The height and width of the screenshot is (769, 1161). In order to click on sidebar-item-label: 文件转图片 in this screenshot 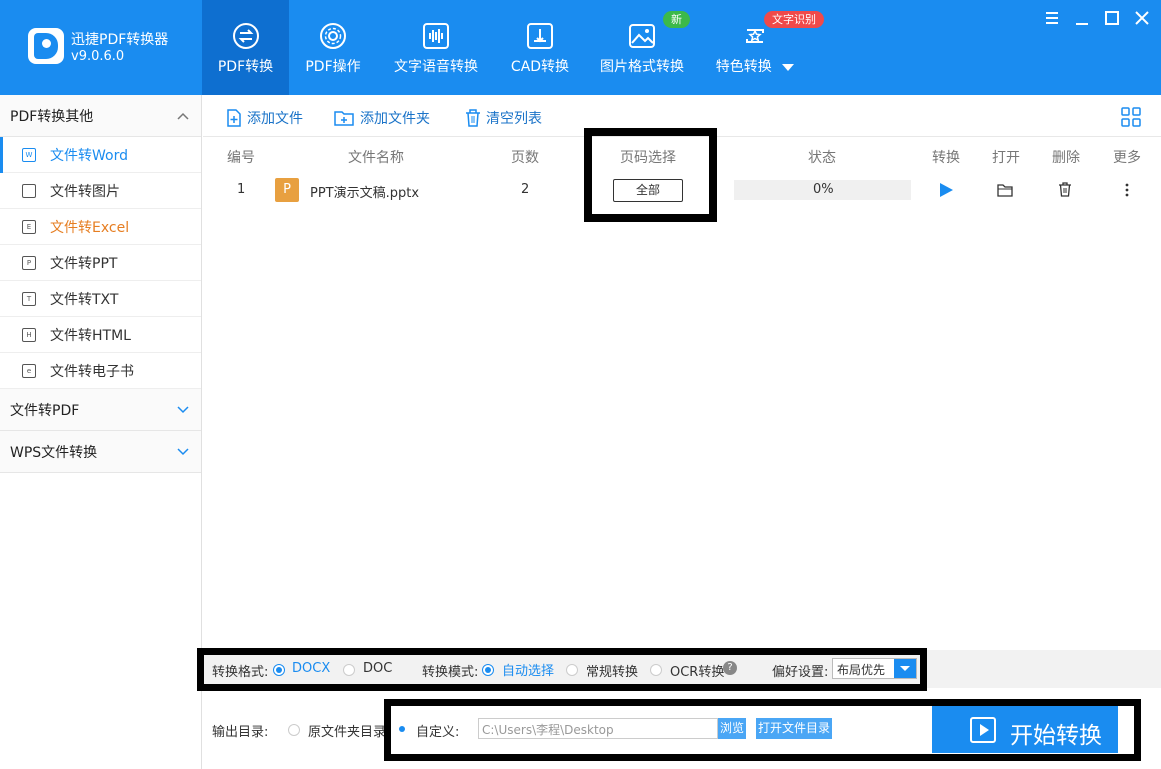, I will do `click(85, 191)`.